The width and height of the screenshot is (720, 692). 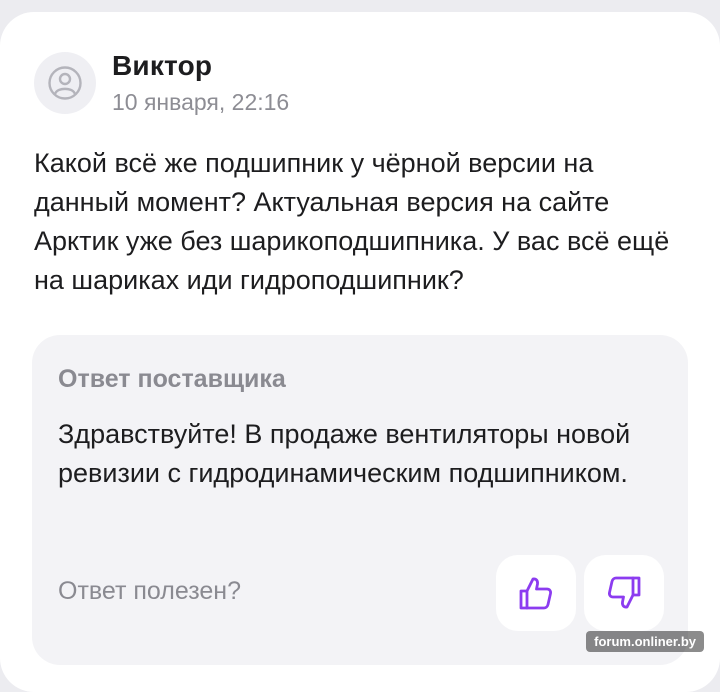 I want to click on user-avatar-icon, so click(x=65, y=83).